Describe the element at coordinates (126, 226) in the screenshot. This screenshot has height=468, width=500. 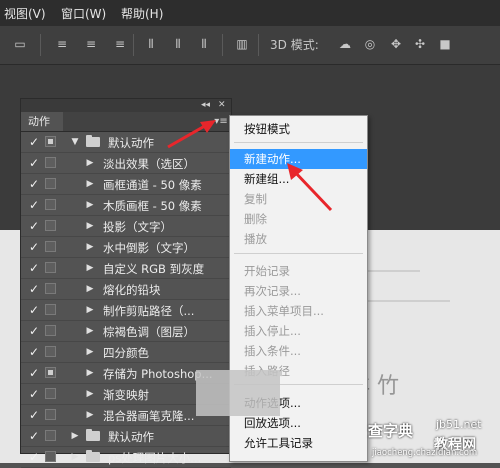
I see `action-row: ✓ ▶ 投影（文字）` at that location.